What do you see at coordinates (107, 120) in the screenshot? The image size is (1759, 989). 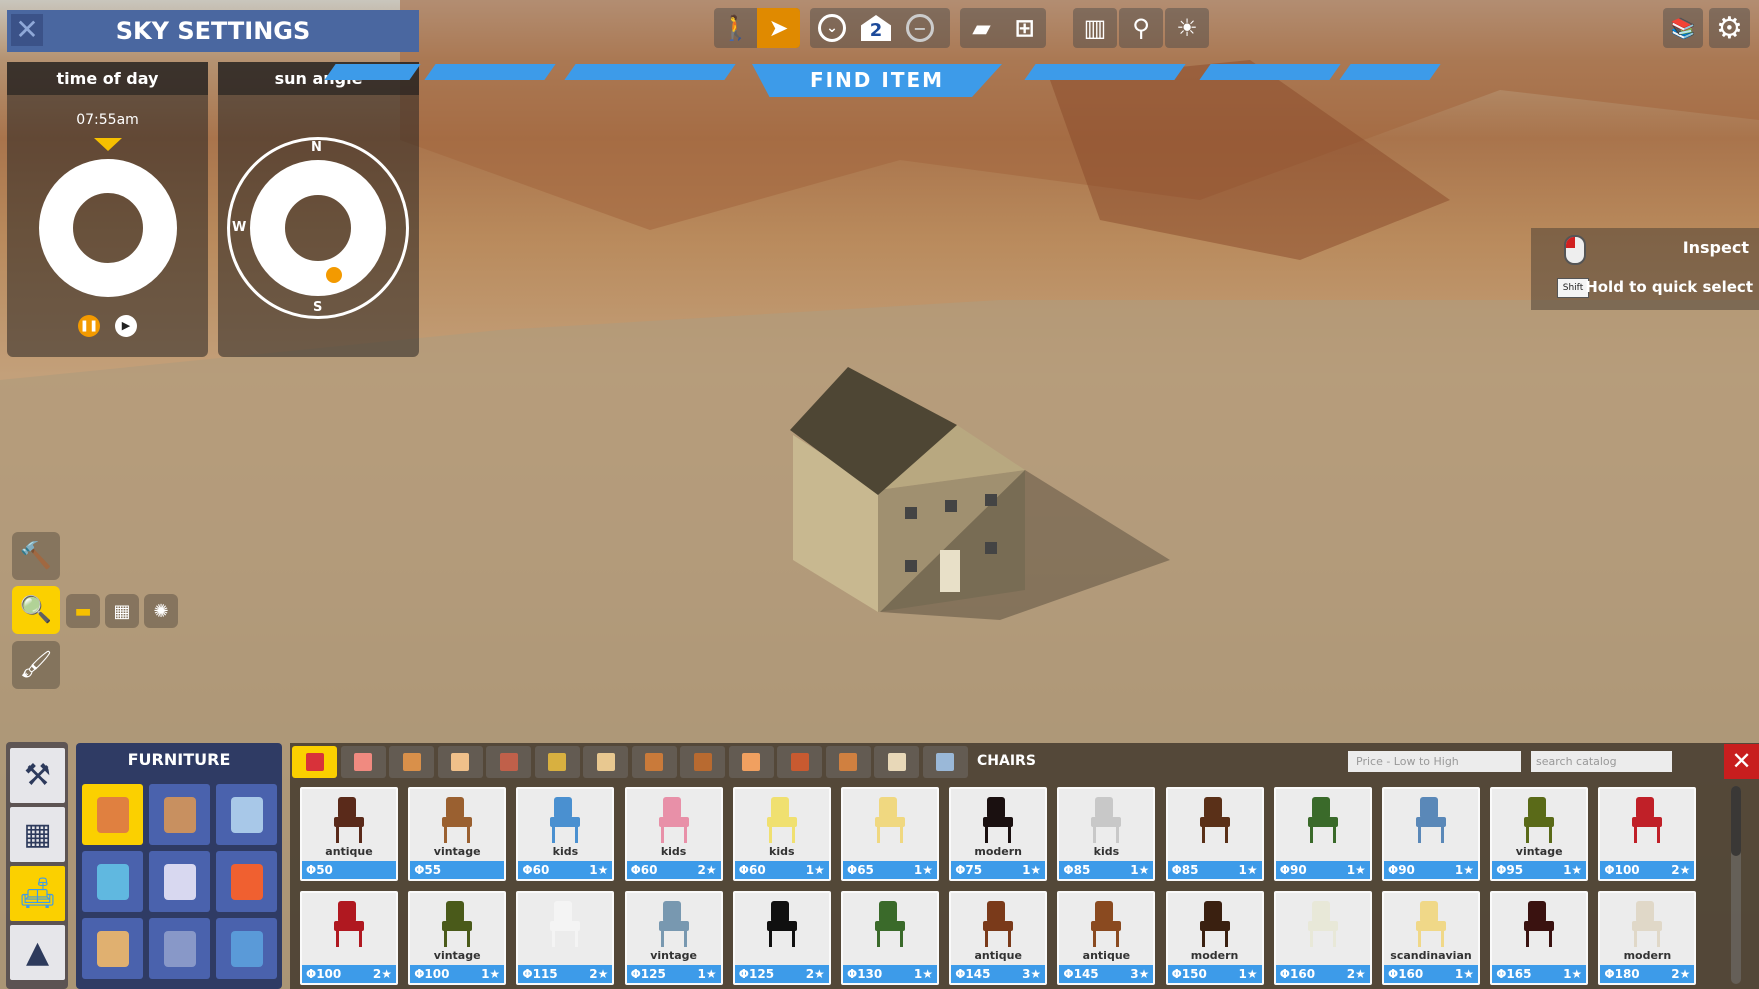 I see `time-readout: 07:55am` at bounding box center [107, 120].